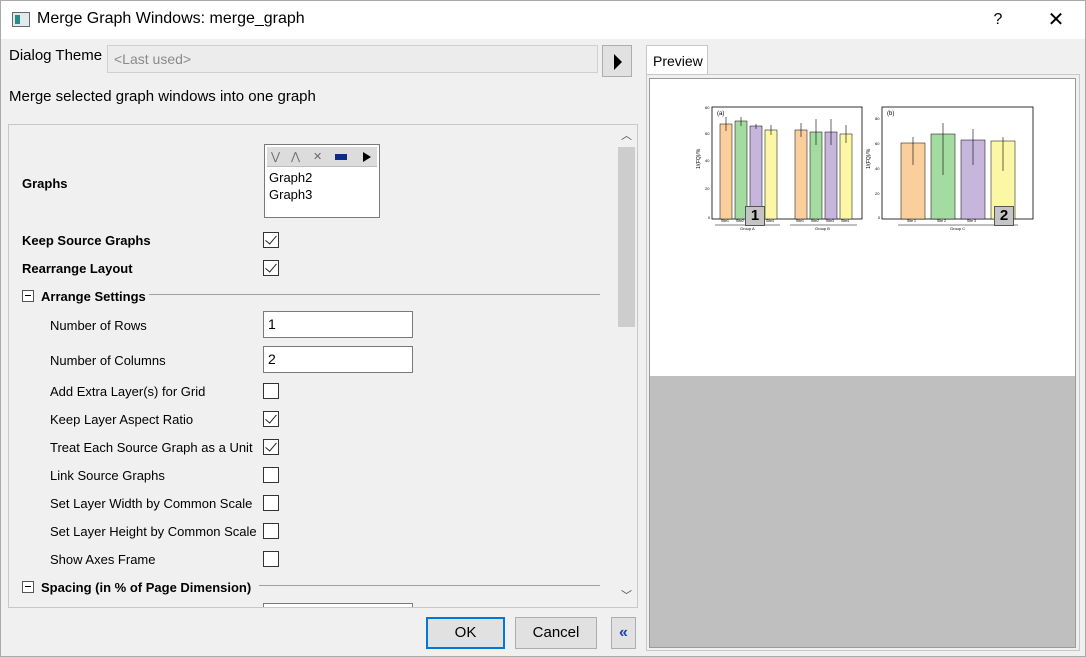  What do you see at coordinates (1004, 216) in the screenshot?
I see `layer-badge-2: 2` at bounding box center [1004, 216].